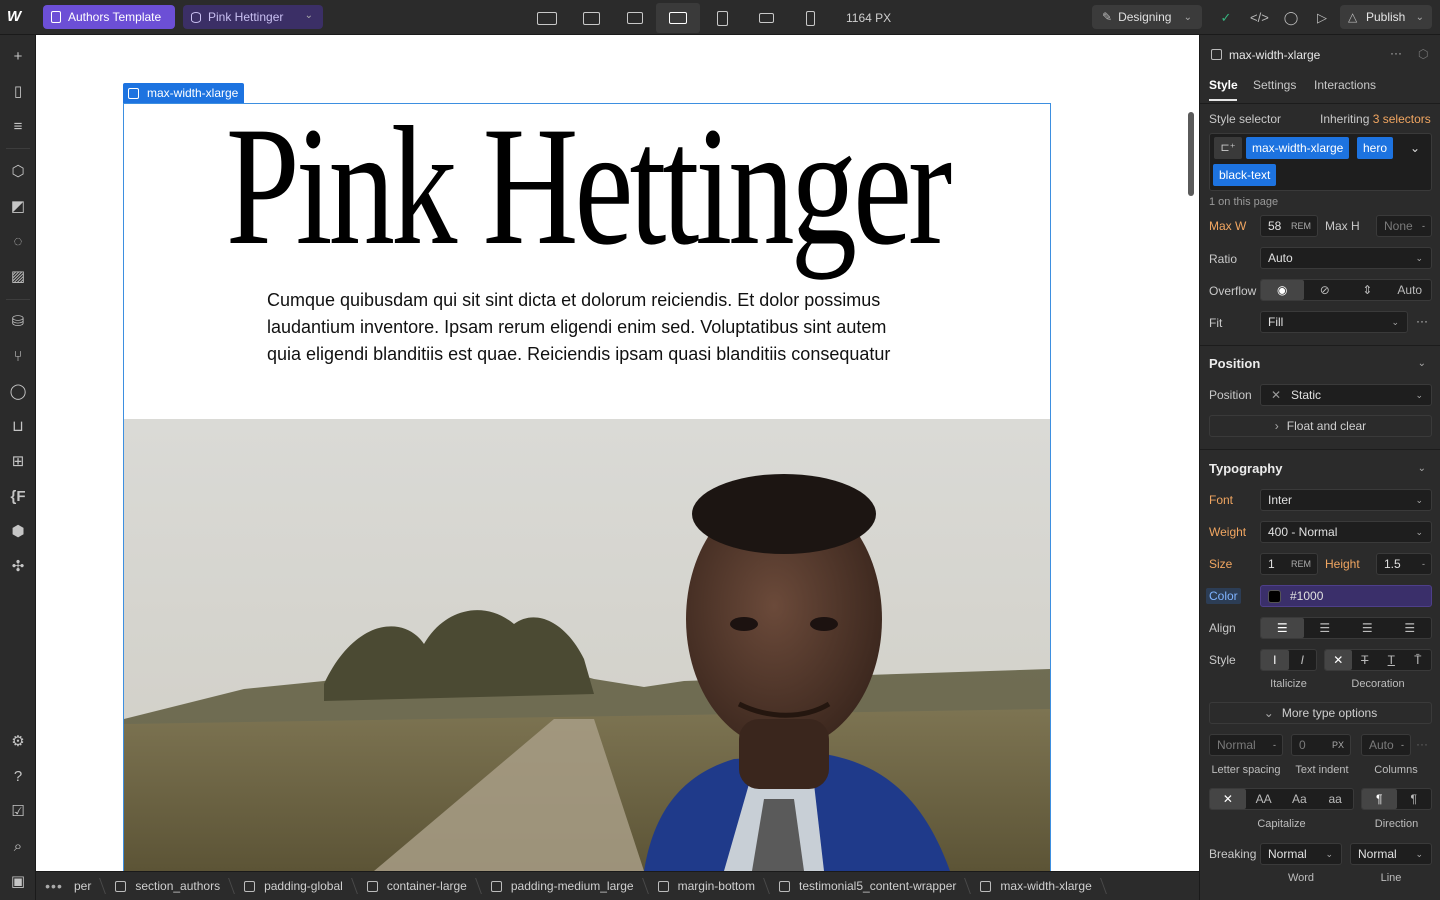 The height and width of the screenshot is (900, 1440). Describe the element at coordinates (1223, 85) in the screenshot. I see `tab-style: Style` at that location.